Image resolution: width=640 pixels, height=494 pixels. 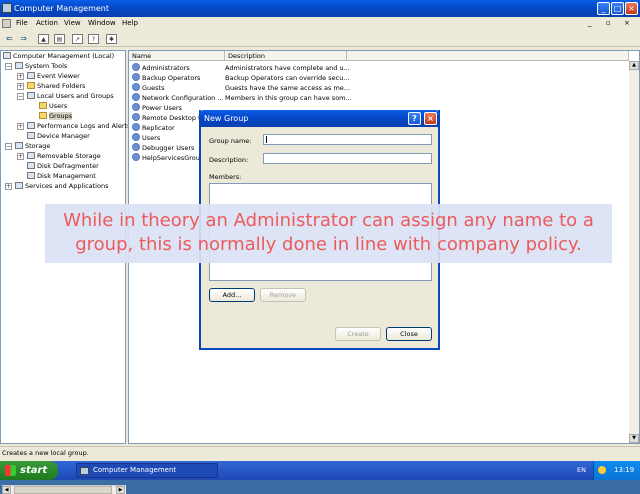 What do you see at coordinates (22, 23) in the screenshot?
I see `menu-file: File` at bounding box center [22, 23].